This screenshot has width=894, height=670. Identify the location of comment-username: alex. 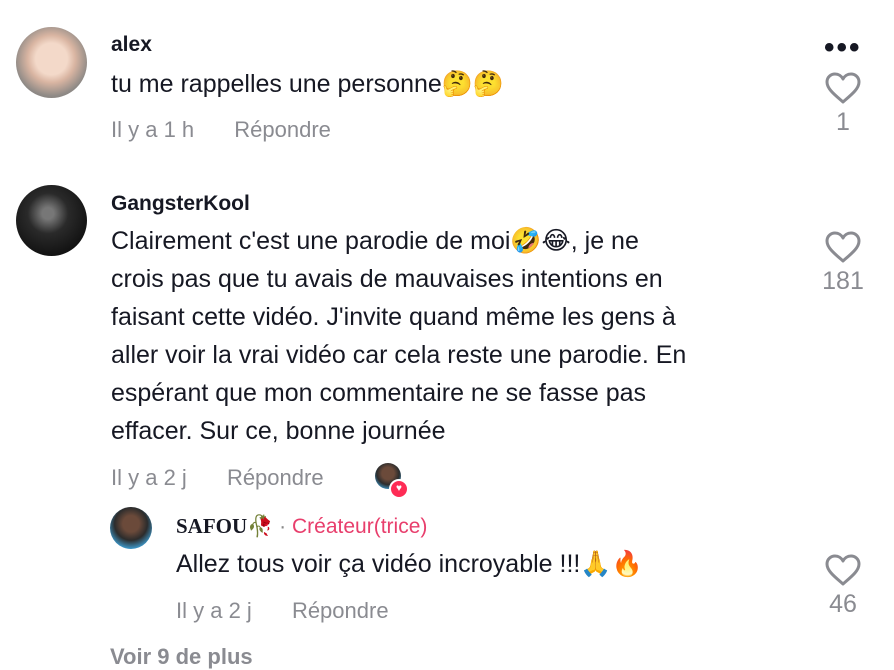
(131, 45).